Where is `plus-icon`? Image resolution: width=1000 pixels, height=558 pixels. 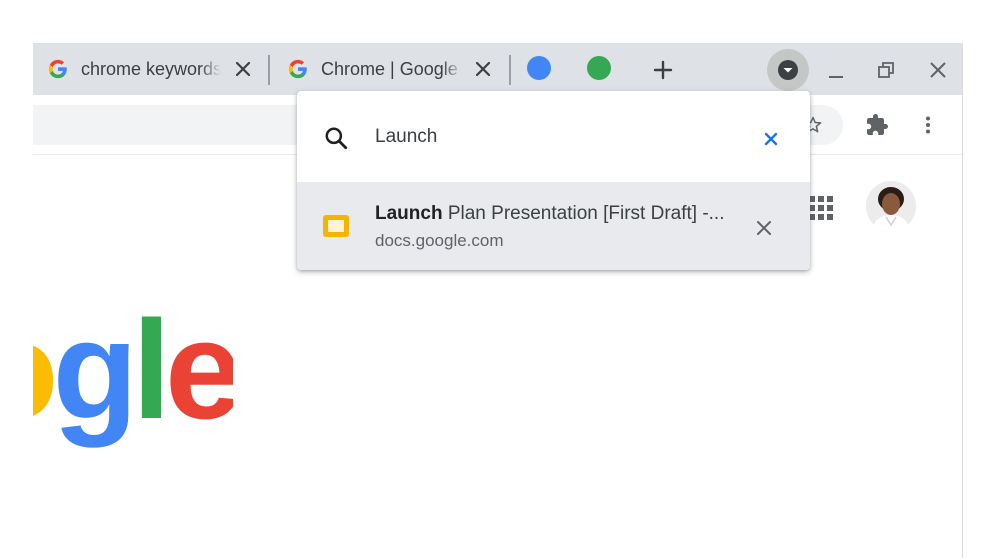 plus-icon is located at coordinates (663, 70).